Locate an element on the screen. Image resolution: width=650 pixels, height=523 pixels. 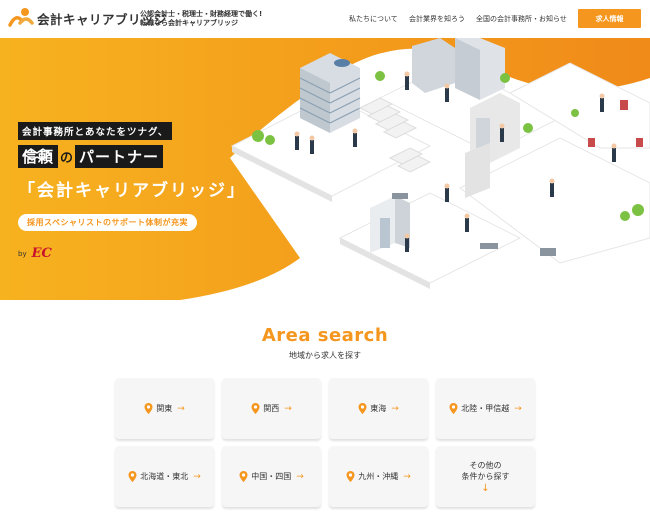
other-conditions-line-1: その他の is located at coordinates (485, 465).